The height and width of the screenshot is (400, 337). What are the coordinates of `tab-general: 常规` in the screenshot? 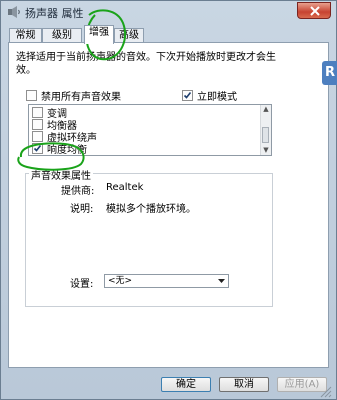 It's located at (25, 35).